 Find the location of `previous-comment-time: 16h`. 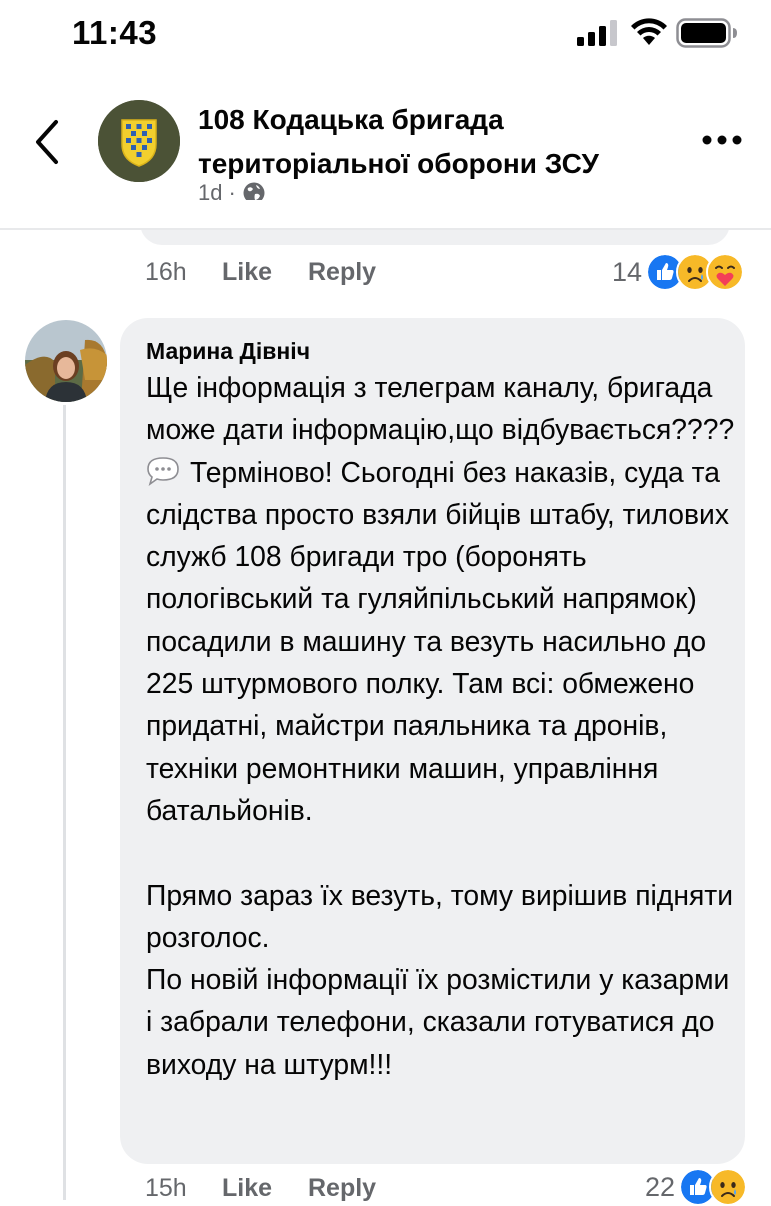

previous-comment-time: 16h is located at coordinates (166, 272).